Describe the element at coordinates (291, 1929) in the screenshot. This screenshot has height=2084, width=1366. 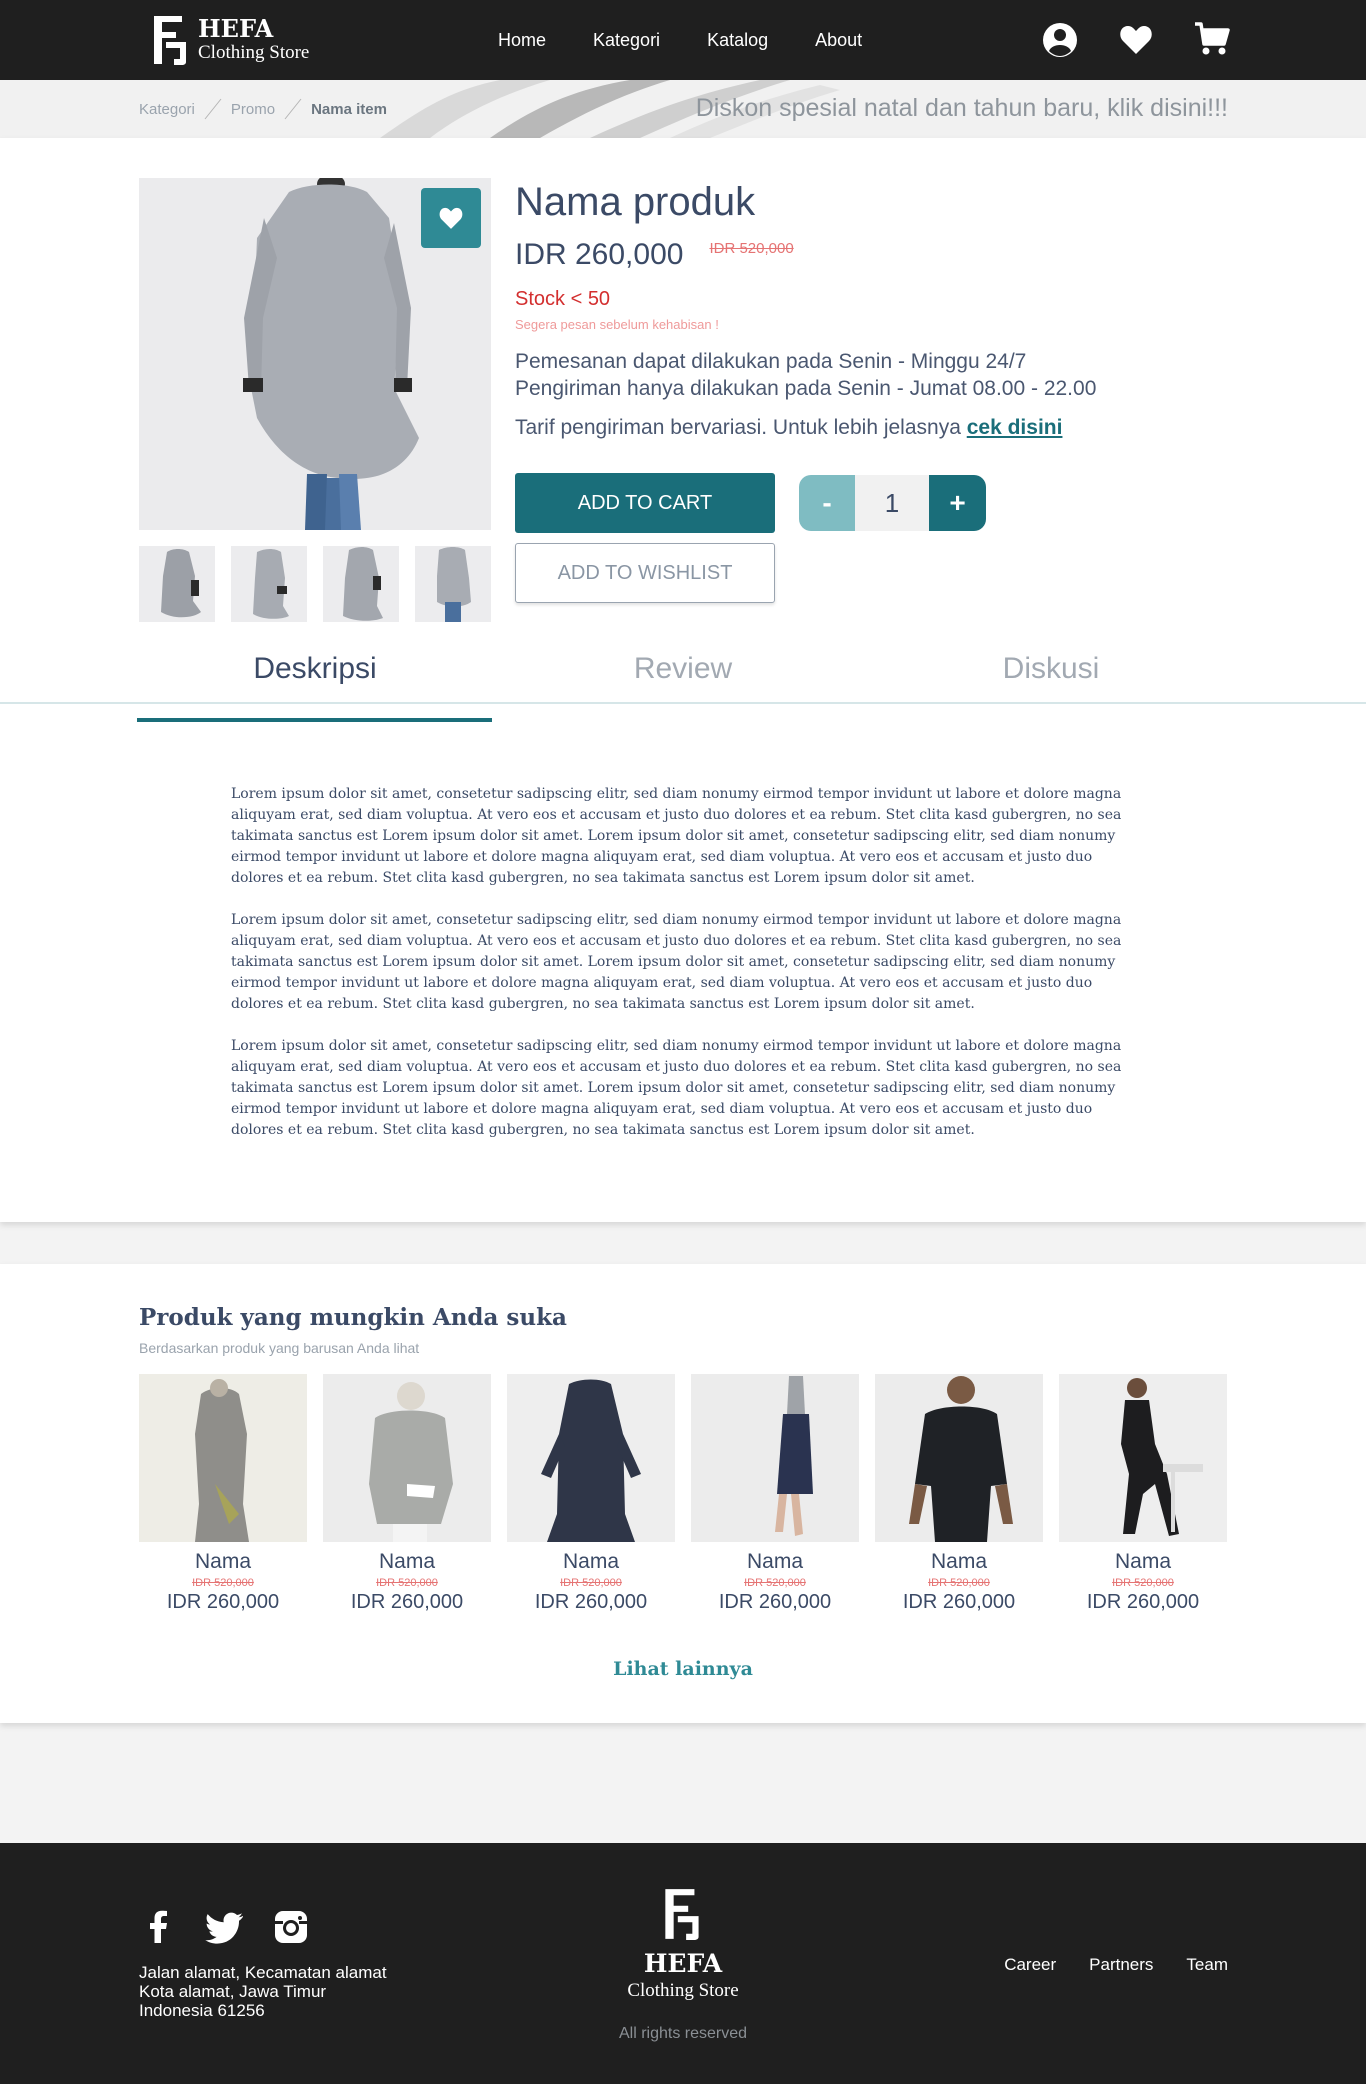
I see `instagram-icon` at that location.